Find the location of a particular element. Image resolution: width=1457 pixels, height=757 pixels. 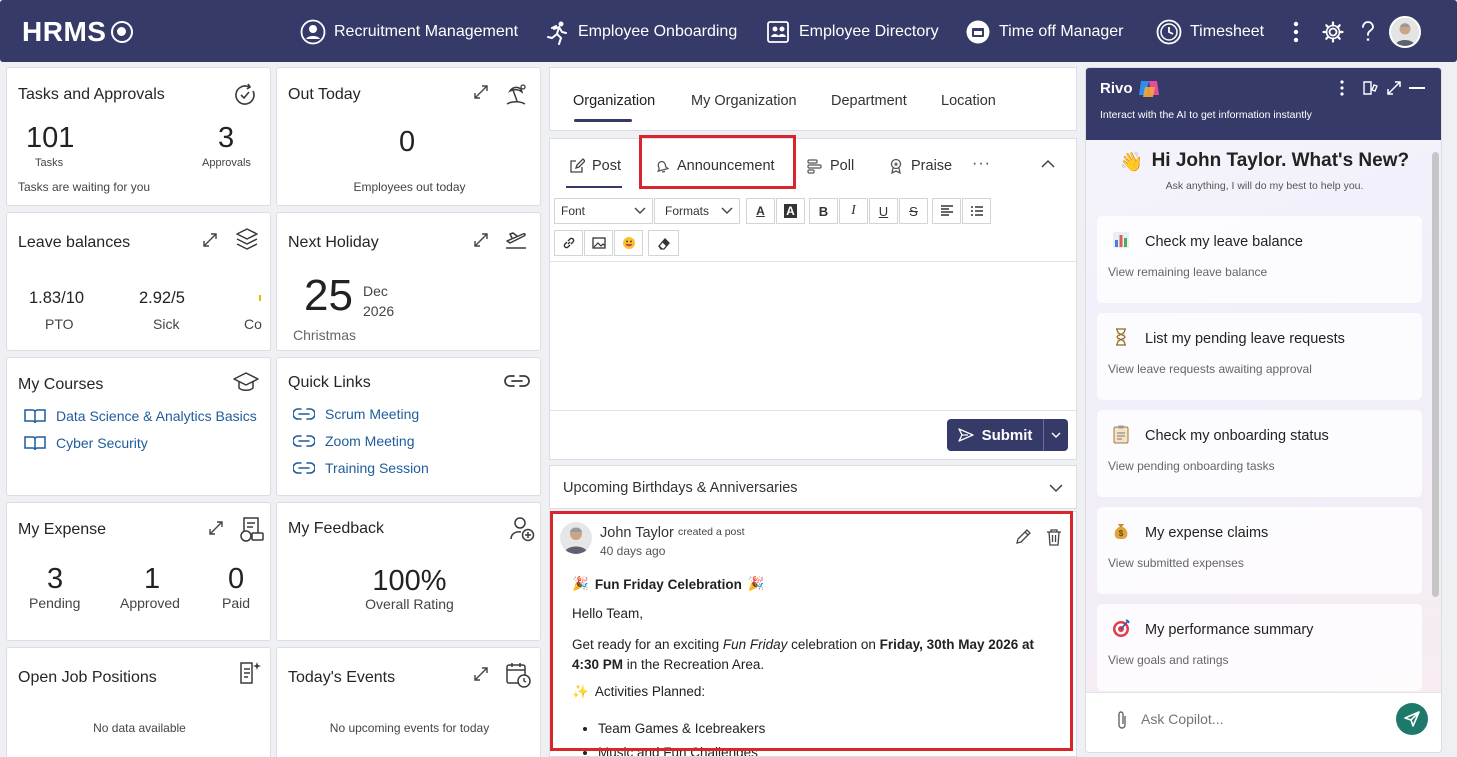

composer-tab-announcement: Announcement is located at coordinates (714, 166).